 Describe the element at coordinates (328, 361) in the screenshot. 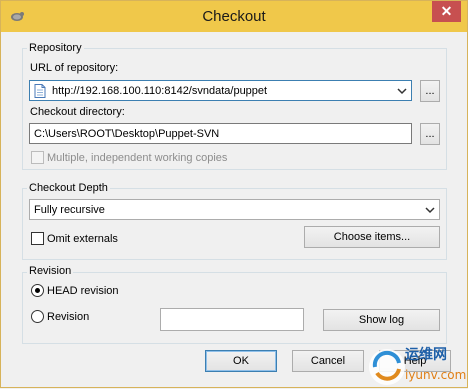

I see `cancel-button: Cancel` at that location.